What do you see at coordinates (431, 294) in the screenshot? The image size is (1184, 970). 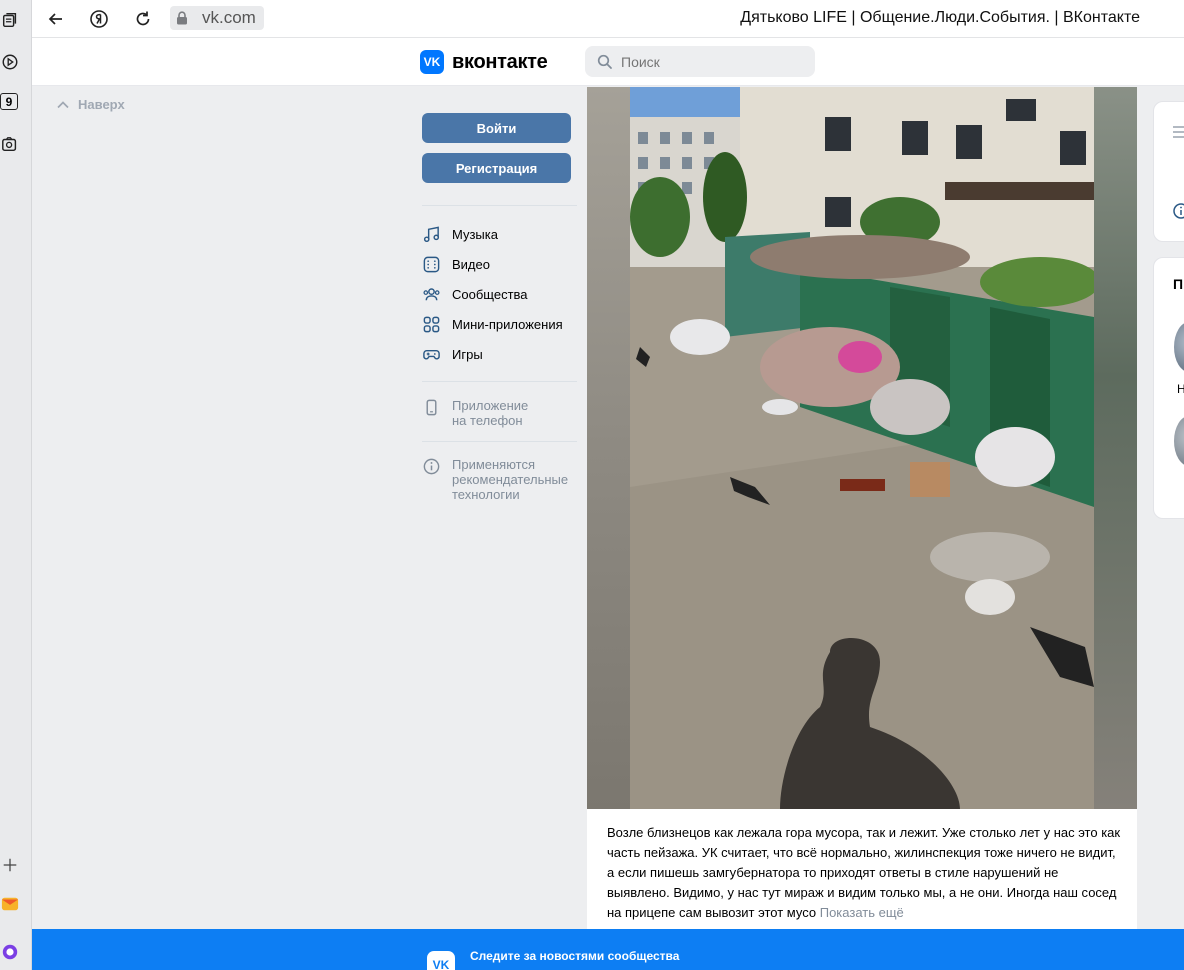 I see `communities-icon` at bounding box center [431, 294].